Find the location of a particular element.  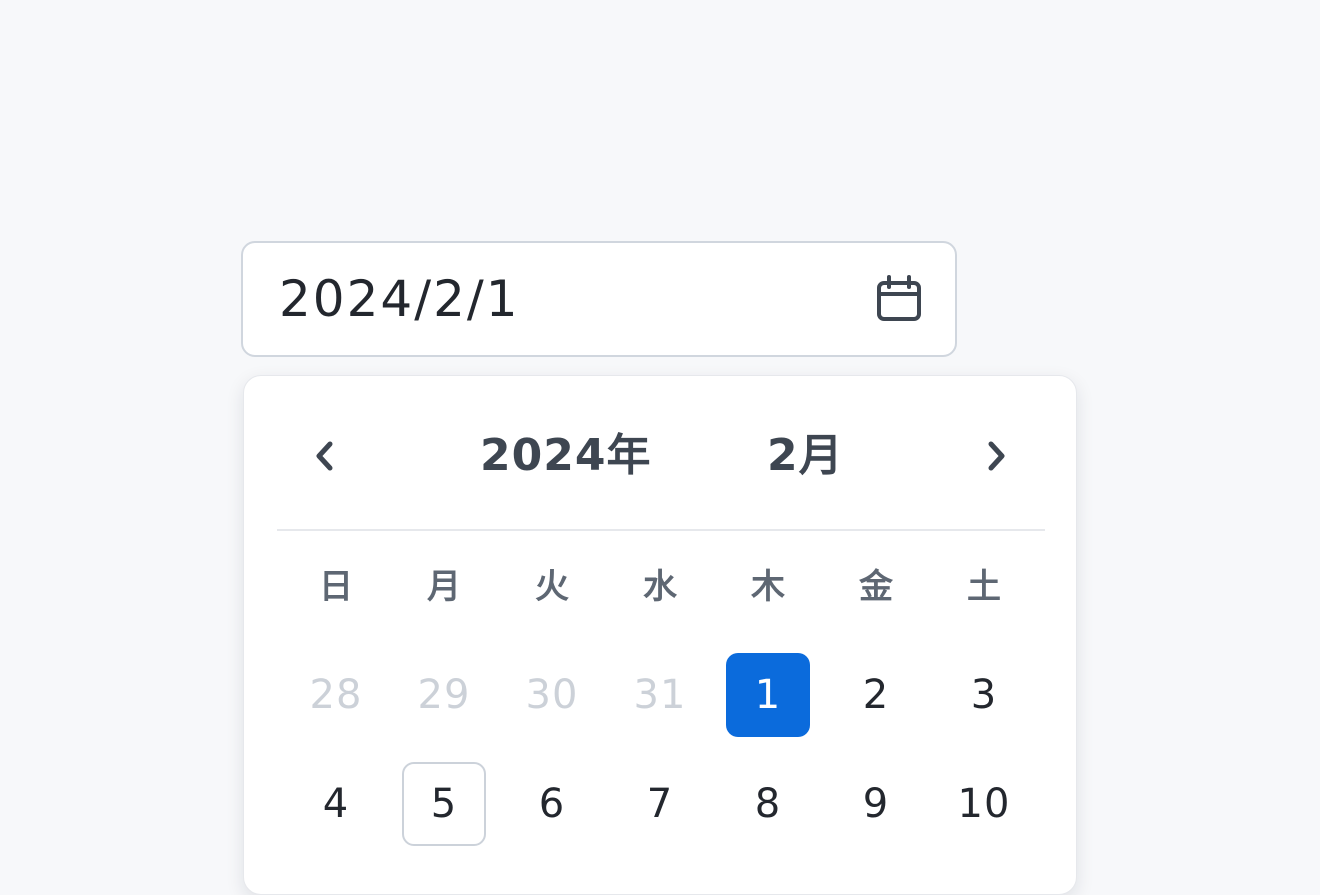

next-month-button is located at coordinates (996, 456).